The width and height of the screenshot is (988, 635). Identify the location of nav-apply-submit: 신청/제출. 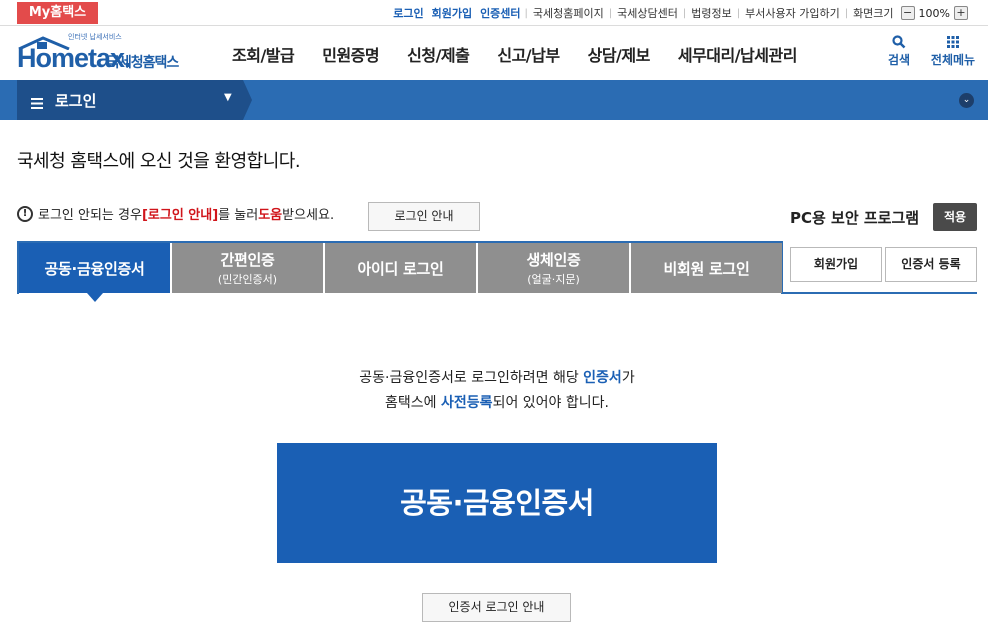
(438, 54).